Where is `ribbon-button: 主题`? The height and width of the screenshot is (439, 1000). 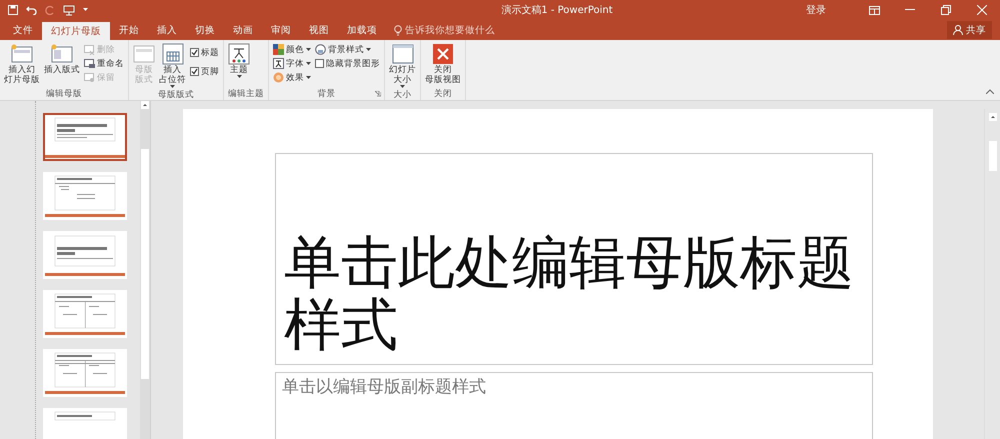
ribbon-button: 主题 is located at coordinates (239, 61).